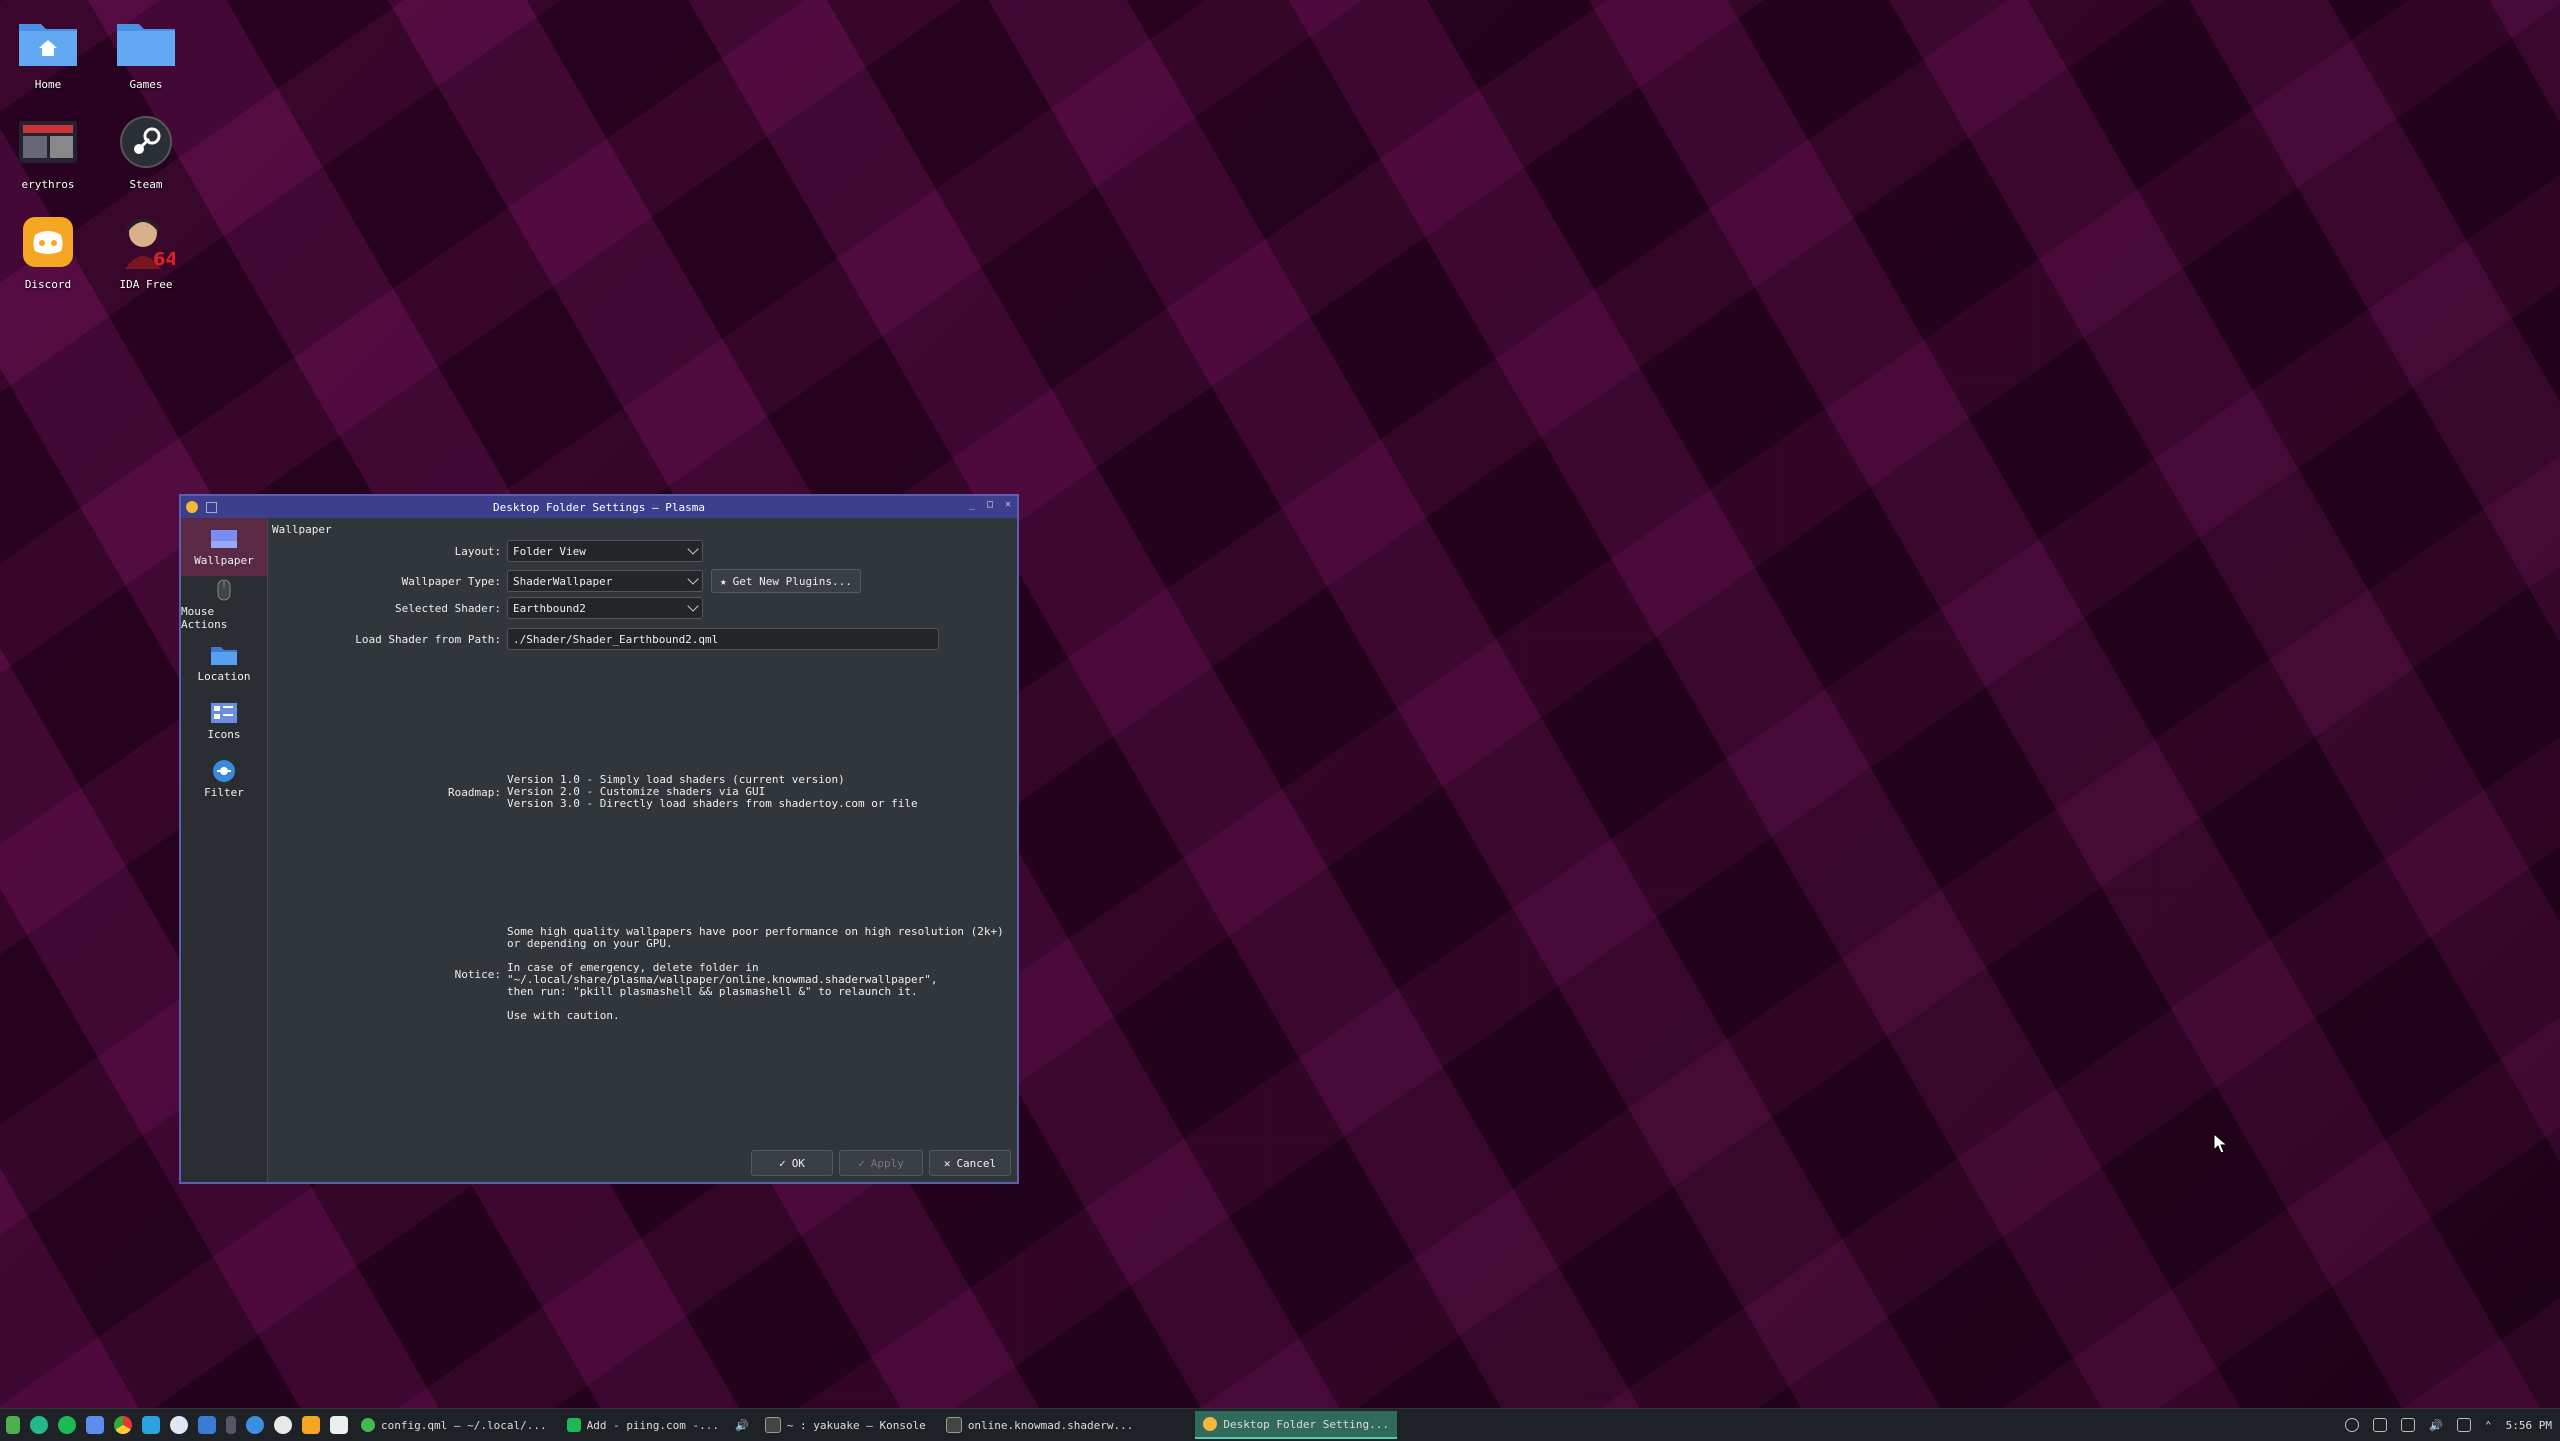 The image size is (2560, 1441). Describe the element at coordinates (451, 581) in the screenshot. I see `wallpaper-type-label: Wallpaper Type:` at that location.